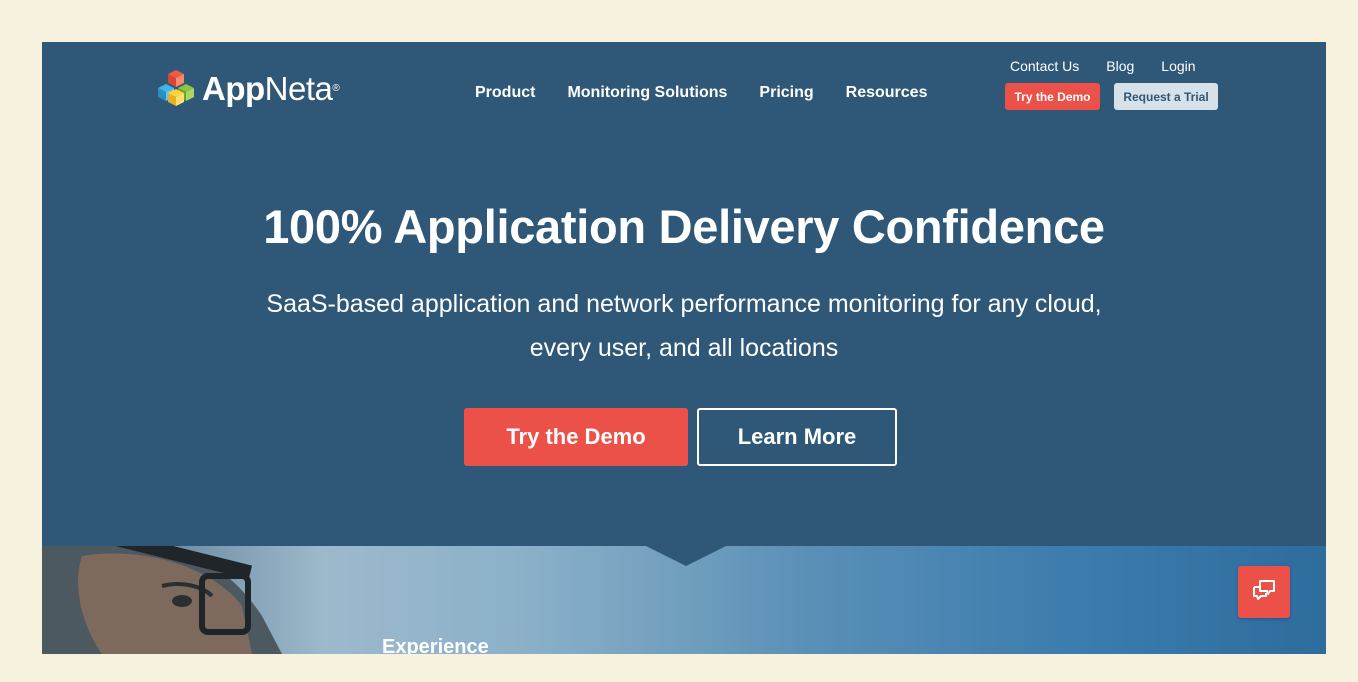  Describe the element at coordinates (1044, 66) in the screenshot. I see `nav-contact-us: Contact Us` at that location.